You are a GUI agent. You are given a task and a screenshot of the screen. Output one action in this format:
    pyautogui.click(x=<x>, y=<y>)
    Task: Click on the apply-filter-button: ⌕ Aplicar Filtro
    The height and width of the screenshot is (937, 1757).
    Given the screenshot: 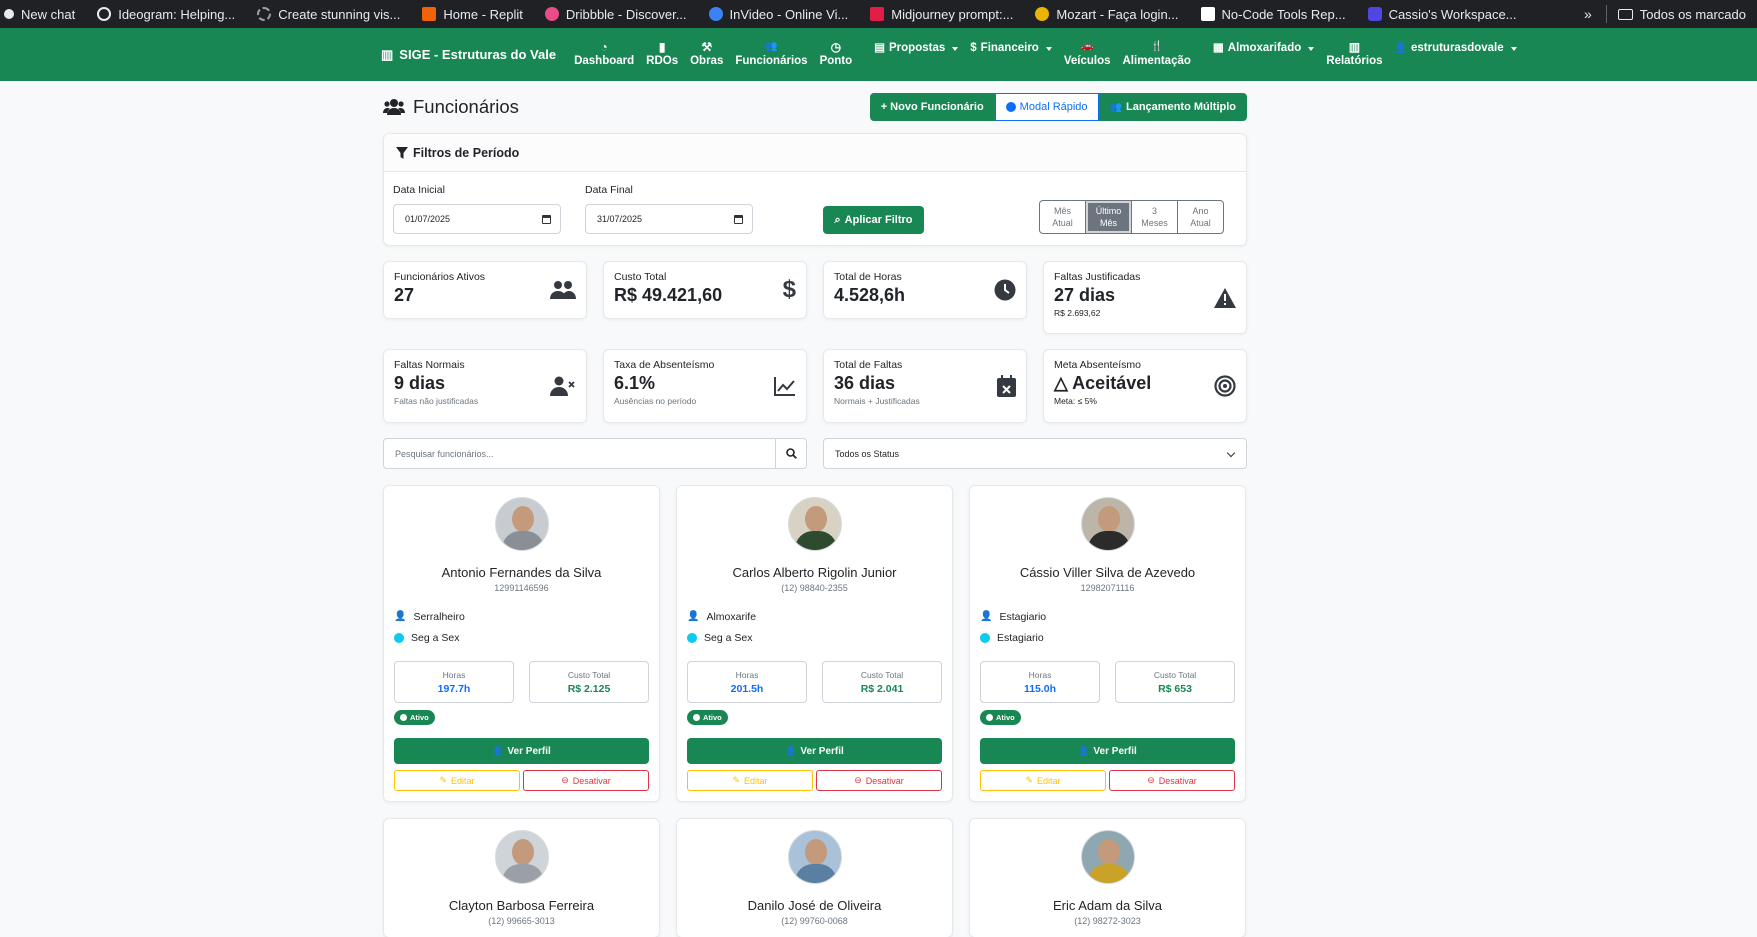 What is the action you would take?
    pyautogui.click(x=873, y=220)
    